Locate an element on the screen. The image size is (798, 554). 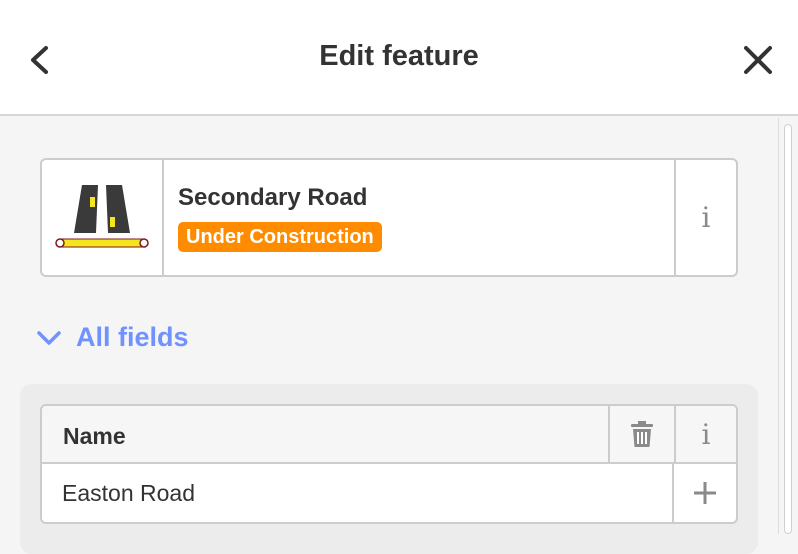
preset-info-button: i is located at coordinates (705, 217).